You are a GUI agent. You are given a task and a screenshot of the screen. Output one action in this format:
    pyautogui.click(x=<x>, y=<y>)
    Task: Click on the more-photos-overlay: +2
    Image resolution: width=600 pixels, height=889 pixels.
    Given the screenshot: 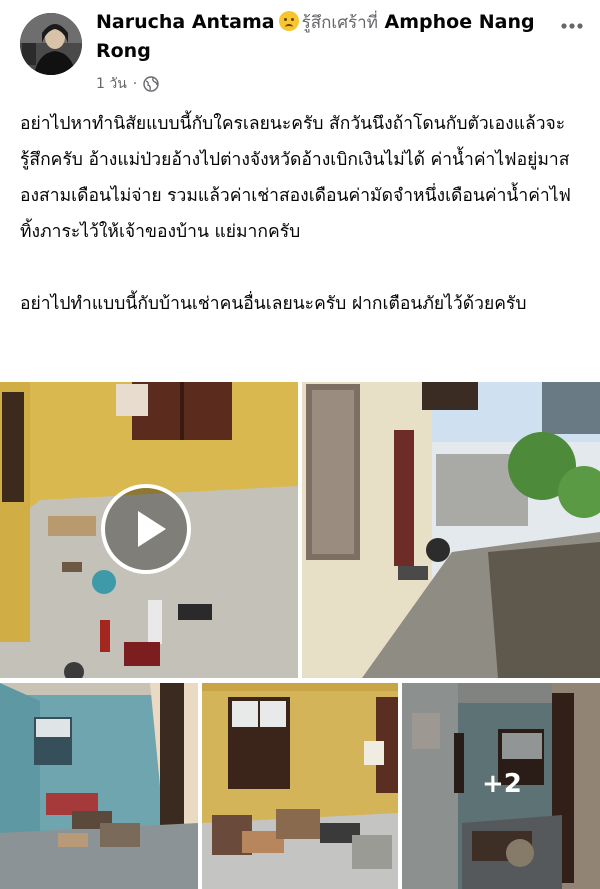 What is the action you would take?
    pyautogui.click(x=501, y=786)
    